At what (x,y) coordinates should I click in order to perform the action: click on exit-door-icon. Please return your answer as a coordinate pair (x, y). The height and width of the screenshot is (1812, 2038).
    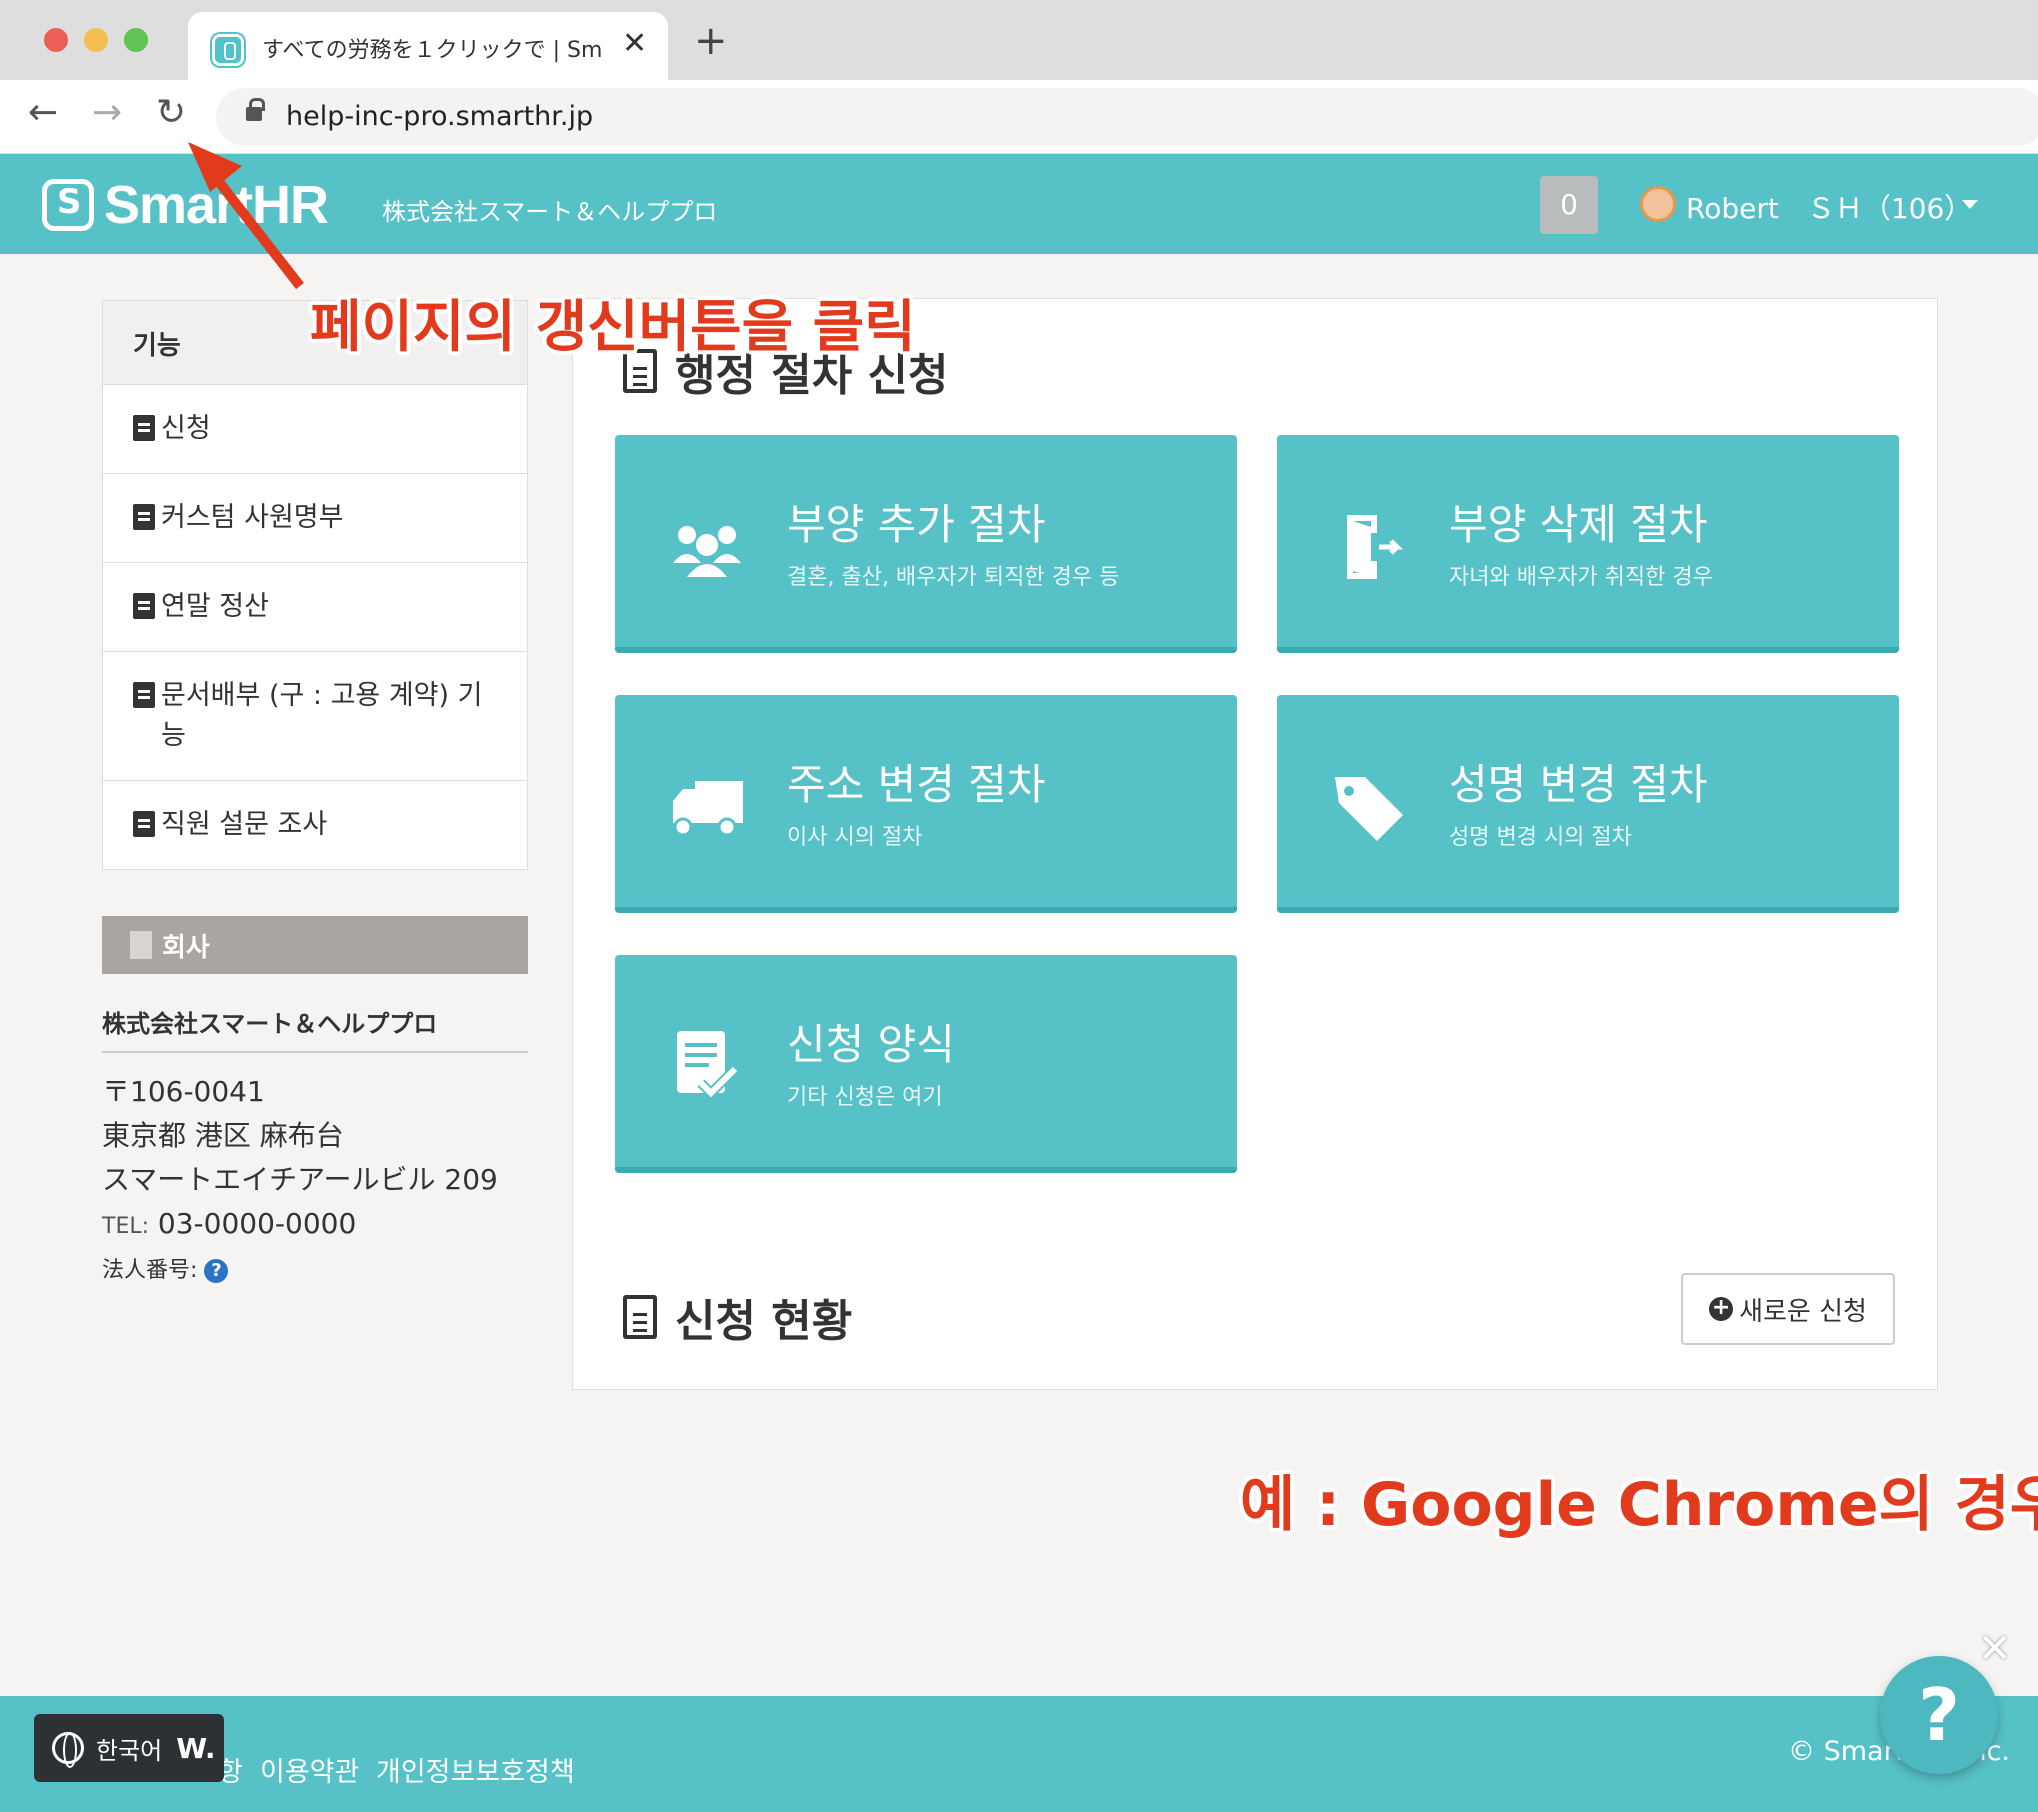
    Looking at the image, I should click on (1375, 547).